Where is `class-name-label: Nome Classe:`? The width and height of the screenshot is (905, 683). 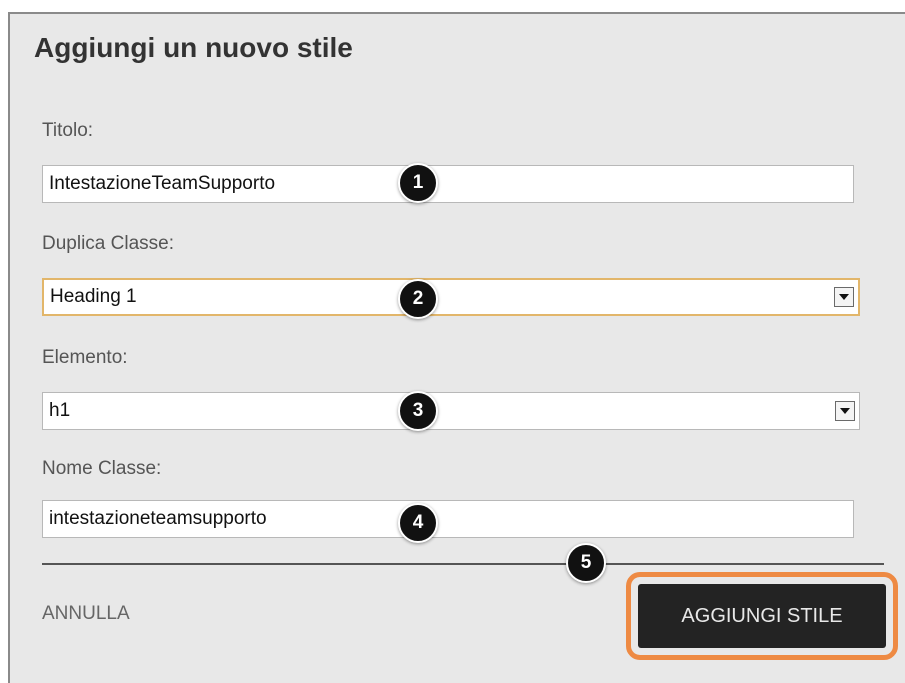 class-name-label: Nome Classe: is located at coordinates (102, 468).